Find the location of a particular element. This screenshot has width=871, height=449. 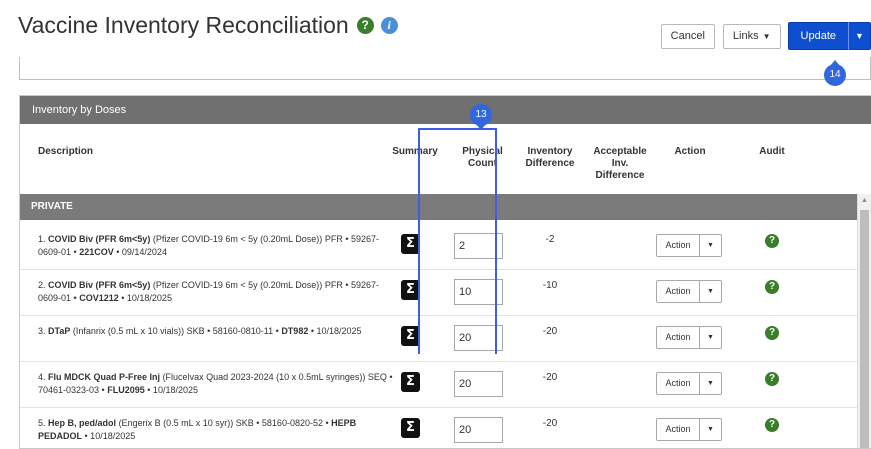

column-summary: Summary is located at coordinates (415, 152).